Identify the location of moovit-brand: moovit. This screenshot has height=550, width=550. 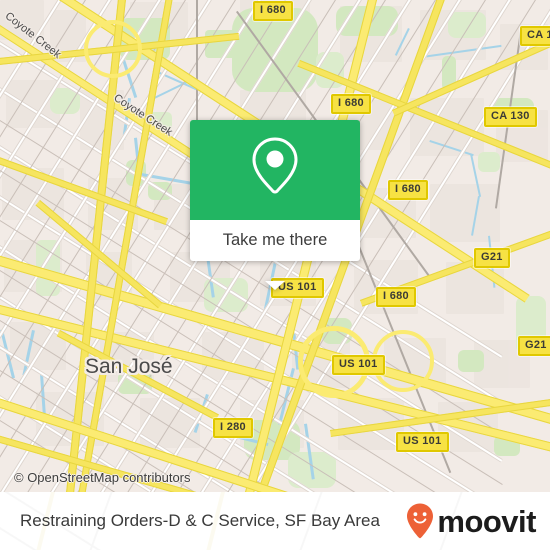
(470, 521).